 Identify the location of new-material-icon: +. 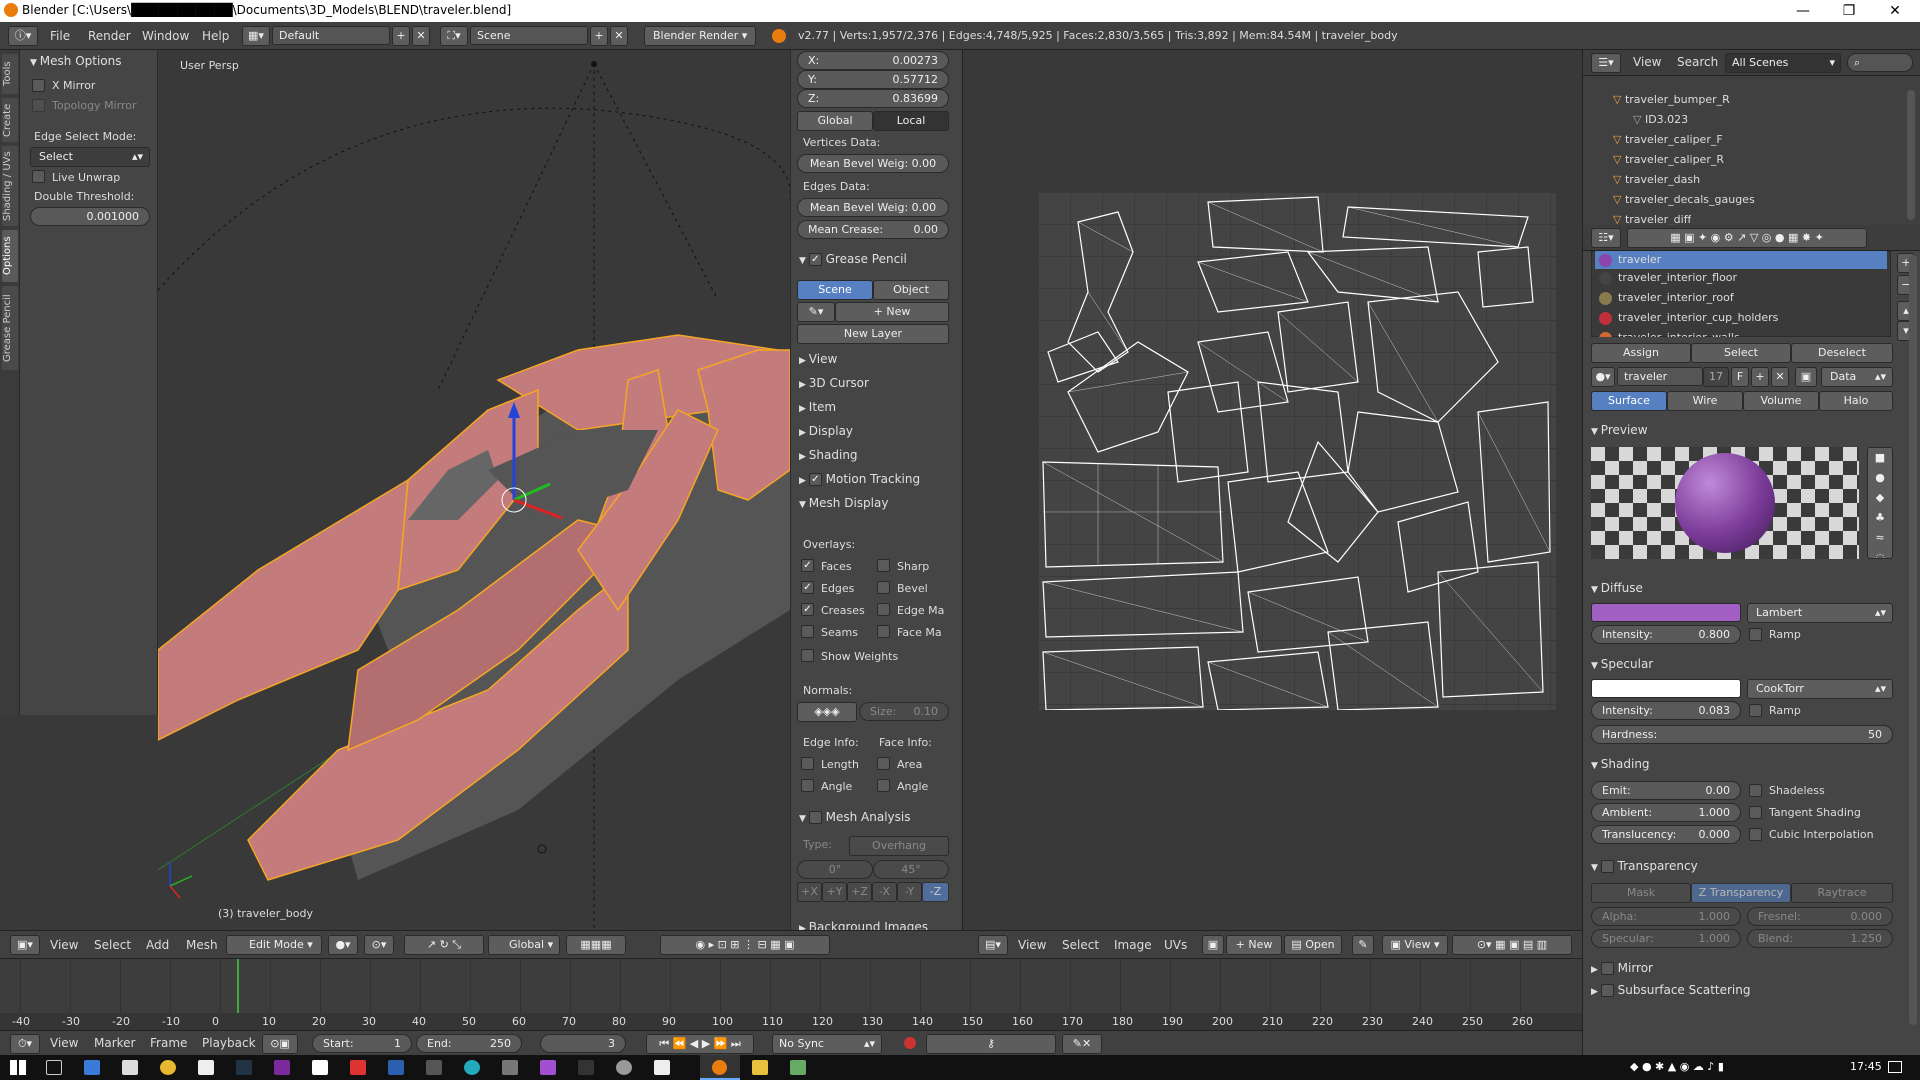
(1760, 377).